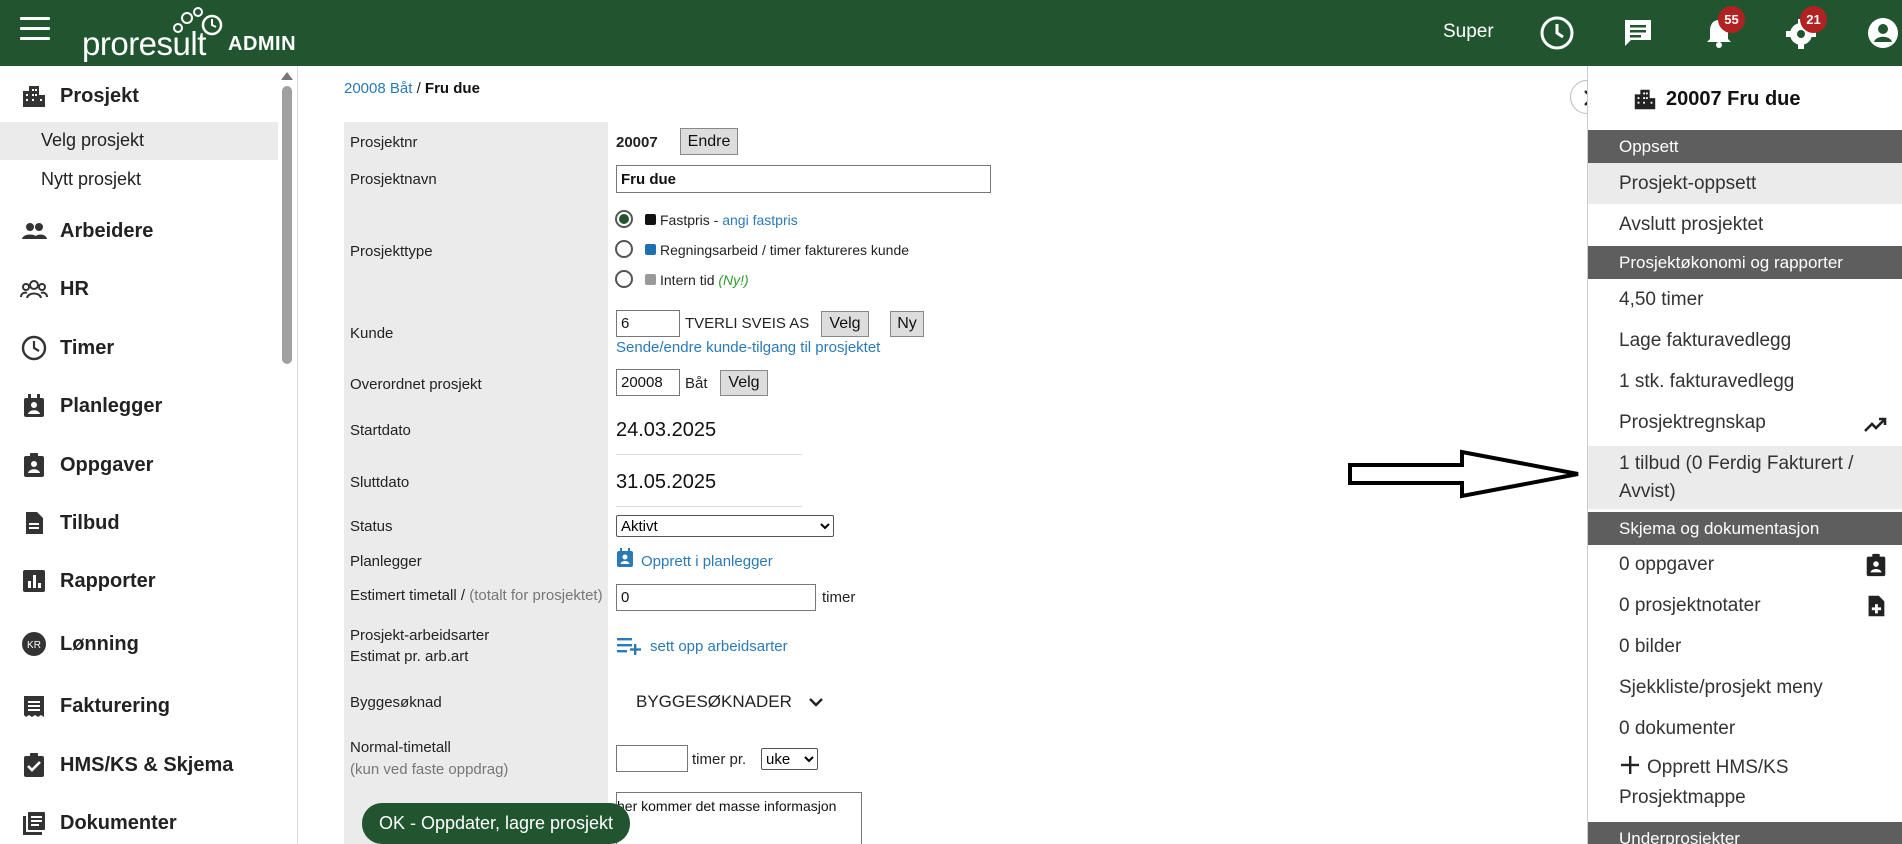  What do you see at coordinates (744, 383) in the screenshot?
I see `overordnet-velg-button: Velg` at bounding box center [744, 383].